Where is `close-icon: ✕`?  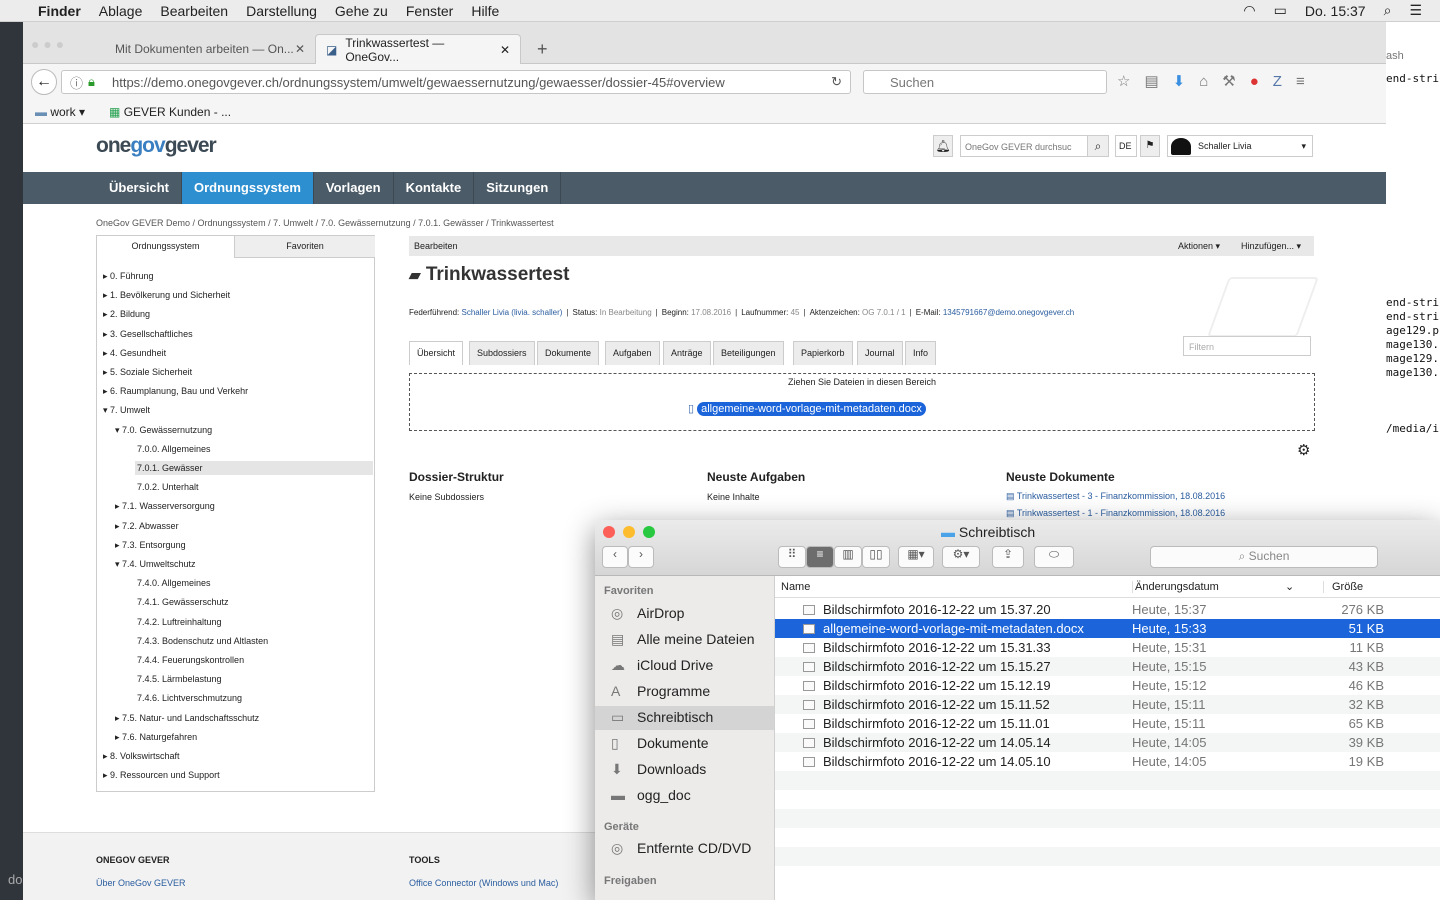 close-icon: ✕ is located at coordinates (505, 50).